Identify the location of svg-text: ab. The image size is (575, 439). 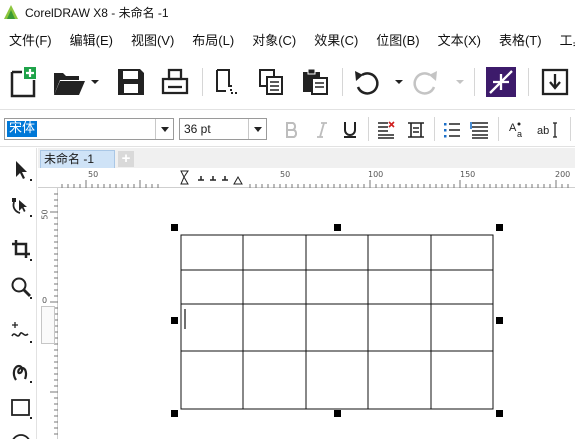
(543, 131).